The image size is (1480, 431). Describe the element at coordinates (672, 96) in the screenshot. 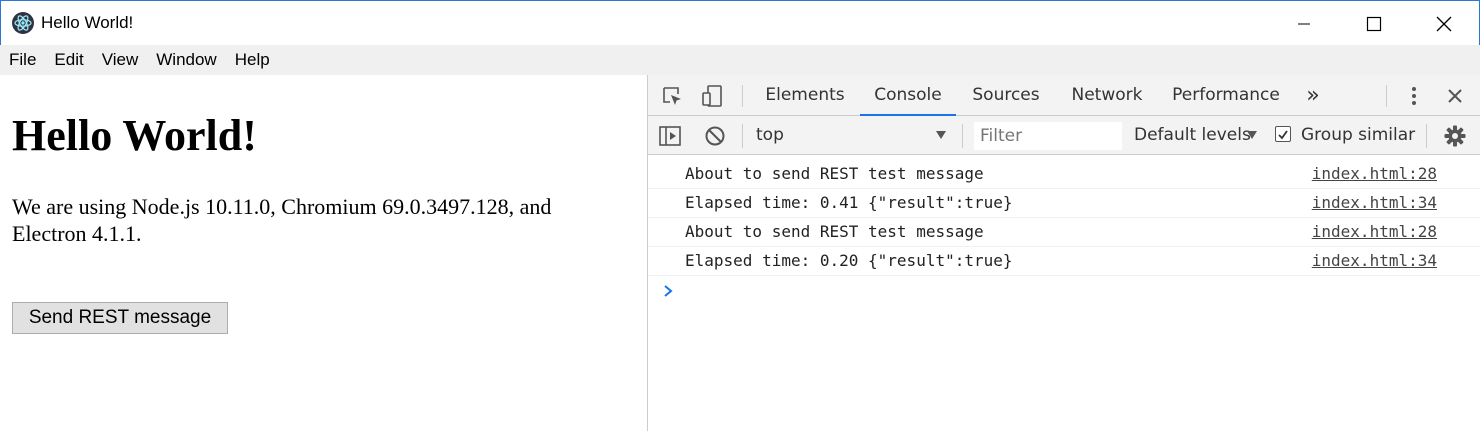

I see `inspect-element-icon` at that location.